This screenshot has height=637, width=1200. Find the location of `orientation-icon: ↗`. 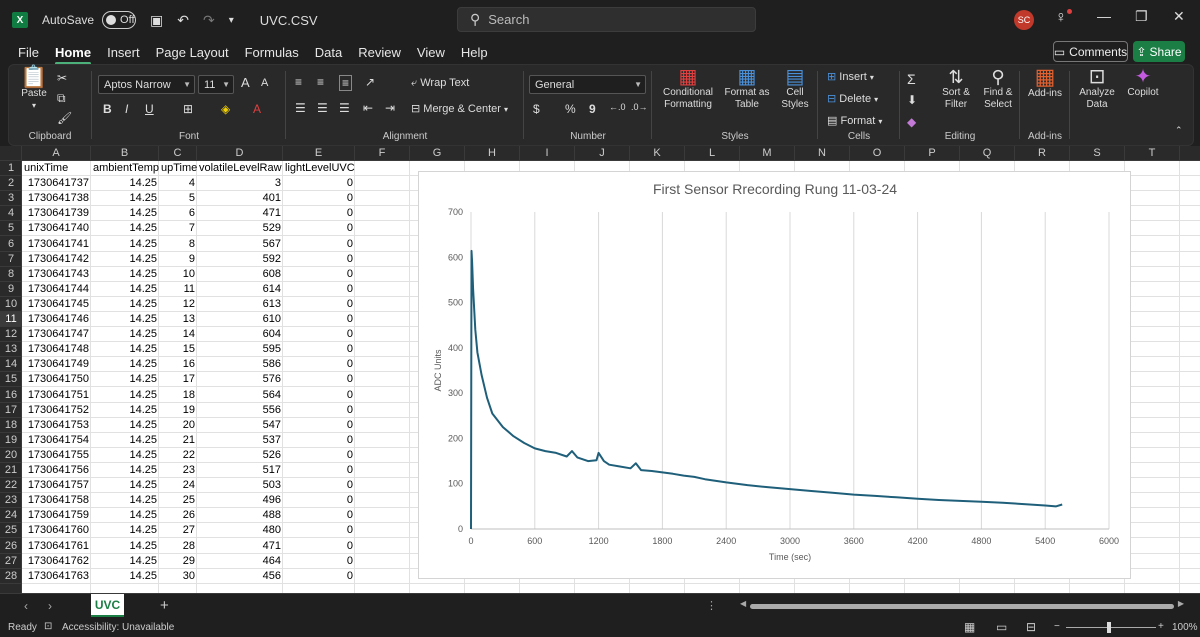

orientation-icon: ↗ is located at coordinates (370, 82).